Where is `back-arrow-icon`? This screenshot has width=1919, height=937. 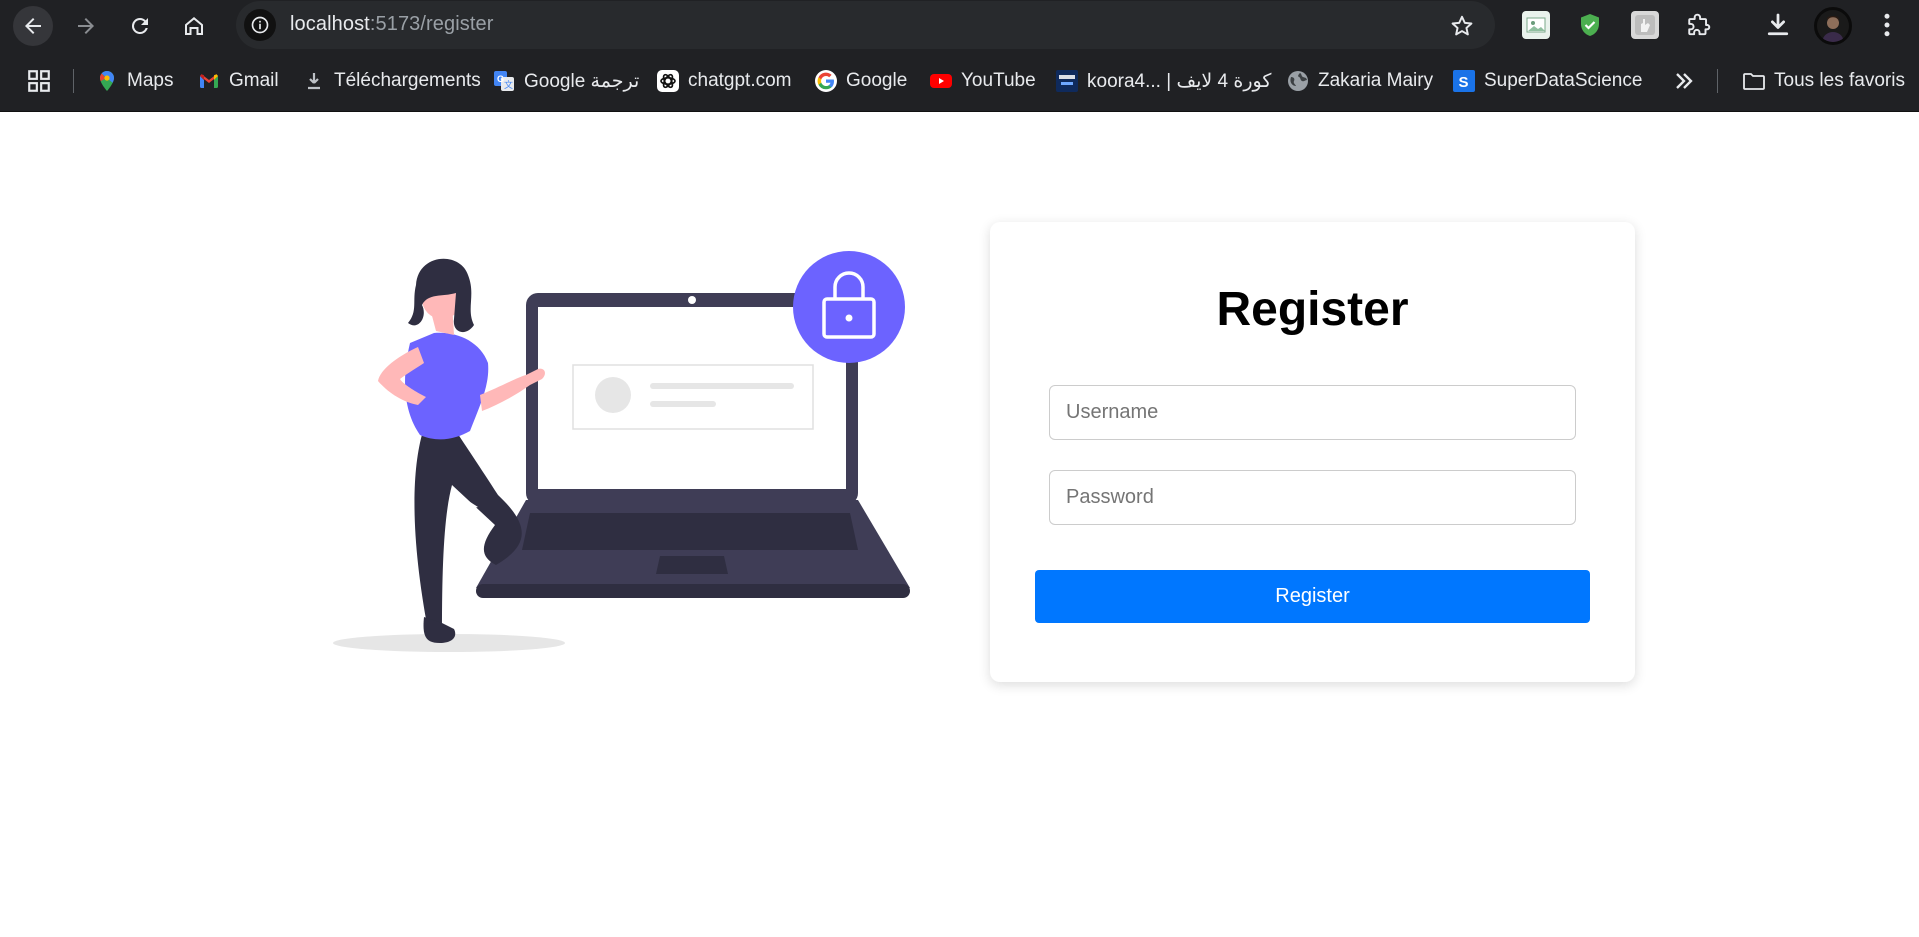 back-arrow-icon is located at coordinates (33, 26).